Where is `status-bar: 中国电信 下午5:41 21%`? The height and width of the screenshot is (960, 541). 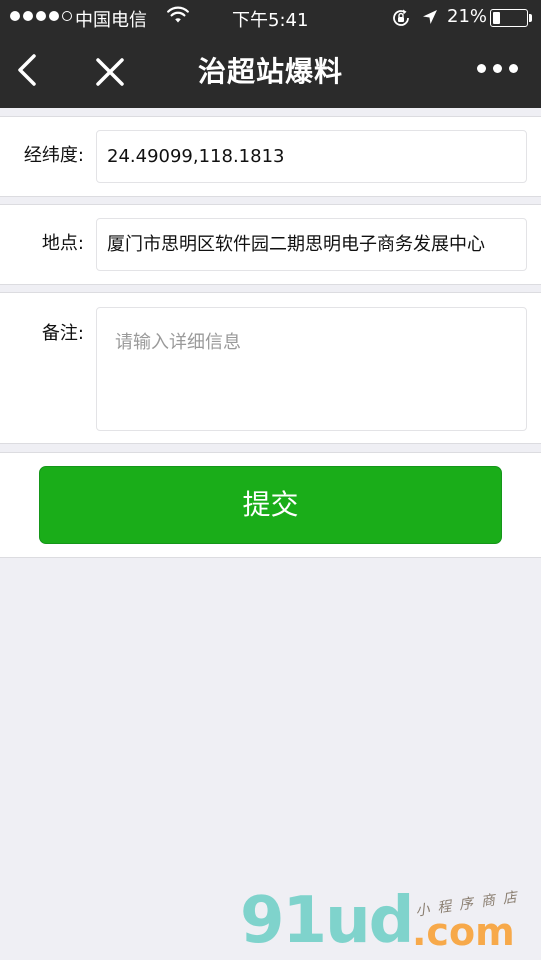 status-bar: 中国电信 下午5:41 21% is located at coordinates (270, 18).